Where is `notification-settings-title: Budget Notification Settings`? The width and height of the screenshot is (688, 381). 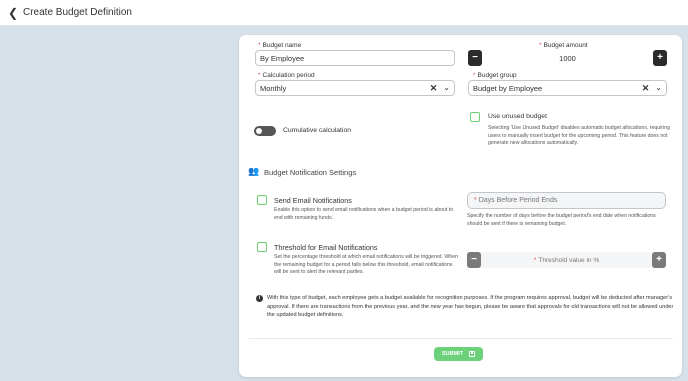
notification-settings-title: Budget Notification Settings is located at coordinates (310, 172).